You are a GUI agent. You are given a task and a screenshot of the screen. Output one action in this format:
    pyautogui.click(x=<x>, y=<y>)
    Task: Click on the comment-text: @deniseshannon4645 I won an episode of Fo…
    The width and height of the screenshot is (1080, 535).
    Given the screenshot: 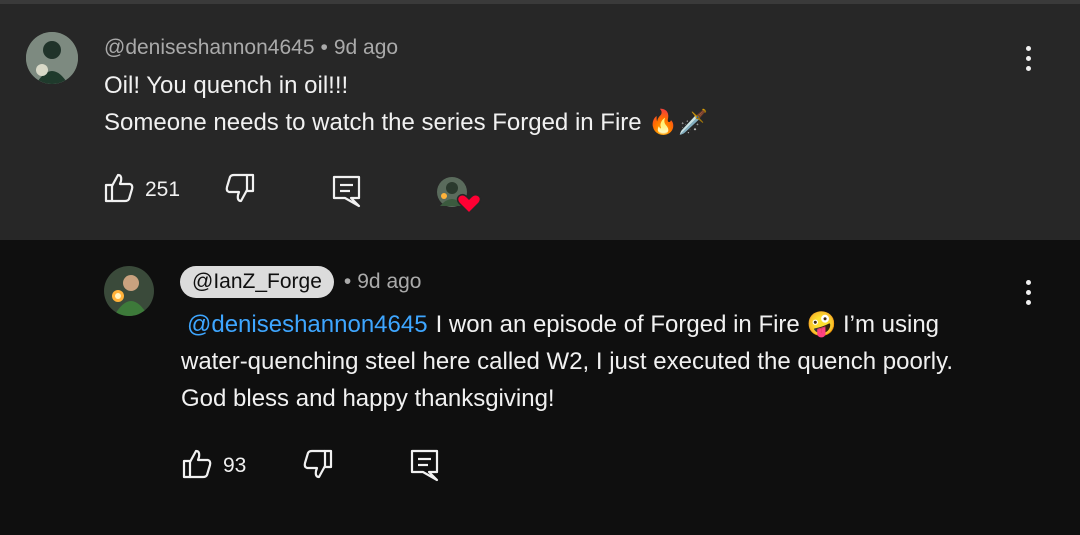 What is the action you would take?
    pyautogui.click(x=567, y=361)
    